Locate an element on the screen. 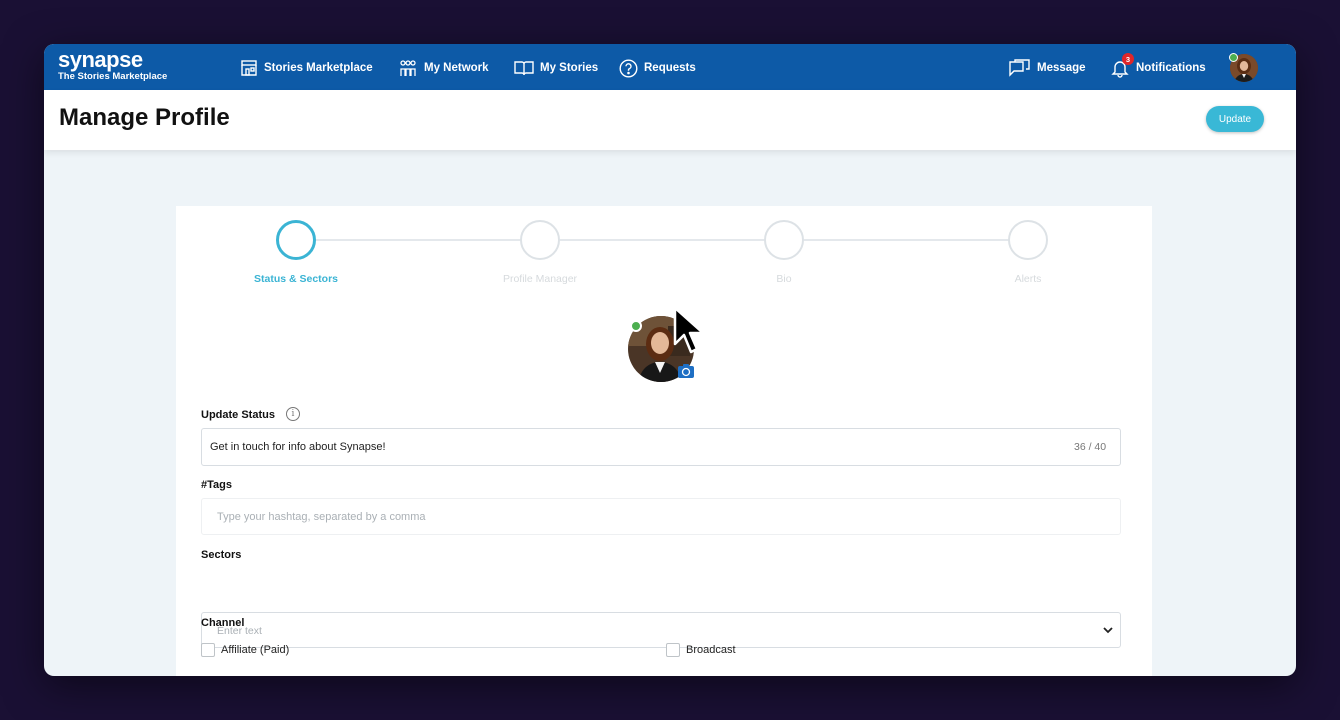  affiliate-label: Affiliate (Paid) is located at coordinates (255, 650).